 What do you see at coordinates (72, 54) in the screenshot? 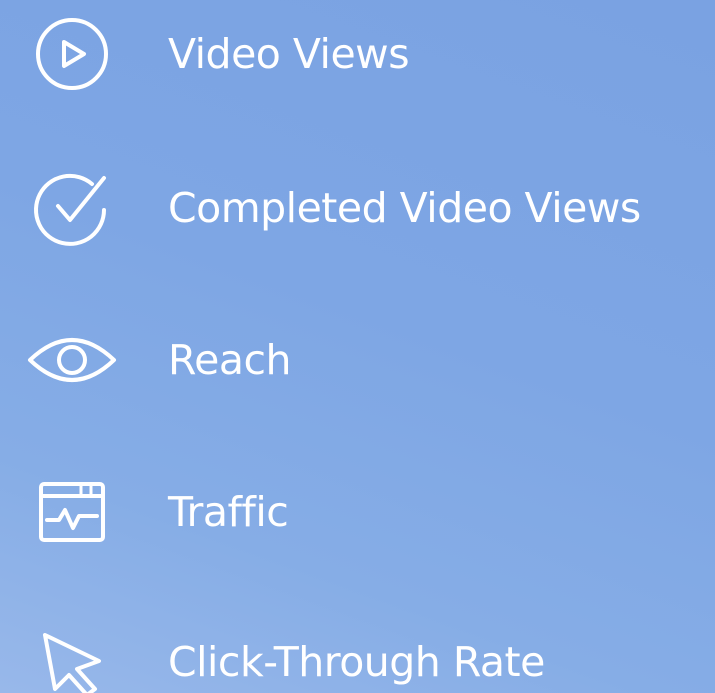
I see `play-circle-icon` at bounding box center [72, 54].